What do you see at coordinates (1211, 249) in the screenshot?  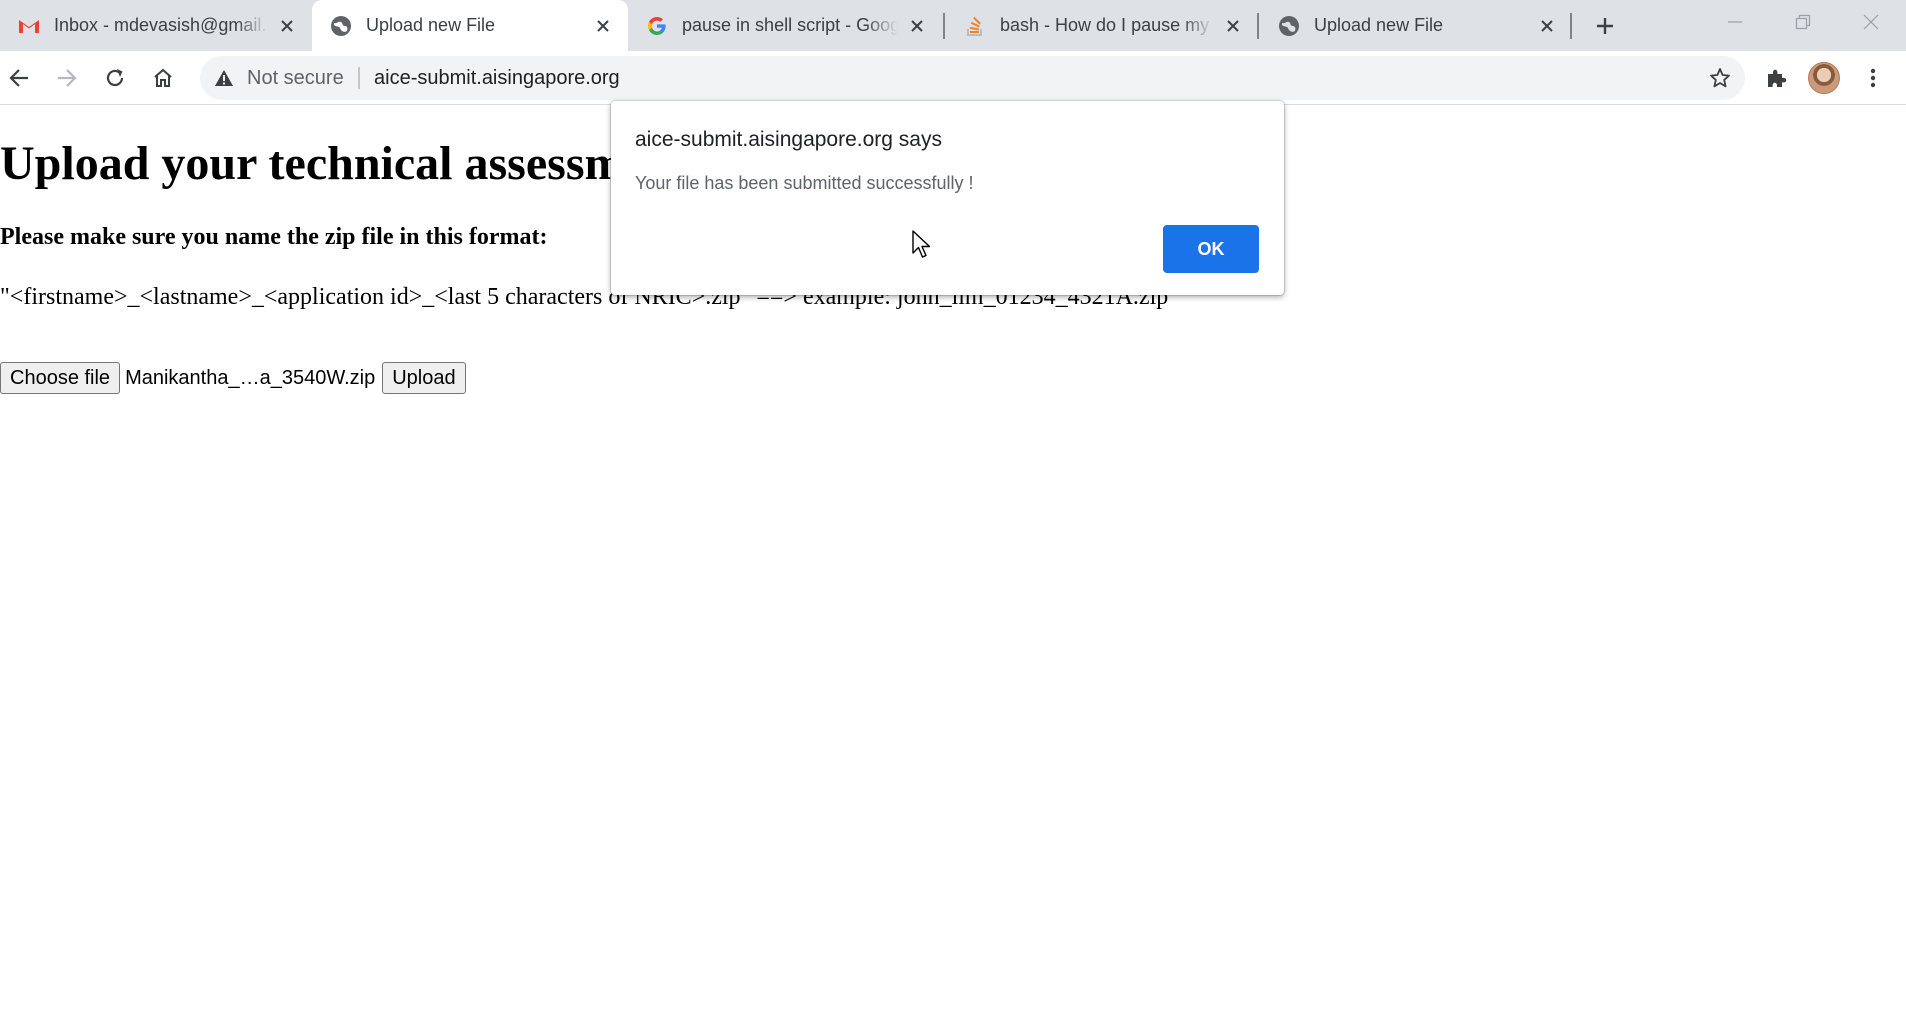 I see `ok-button: OK` at bounding box center [1211, 249].